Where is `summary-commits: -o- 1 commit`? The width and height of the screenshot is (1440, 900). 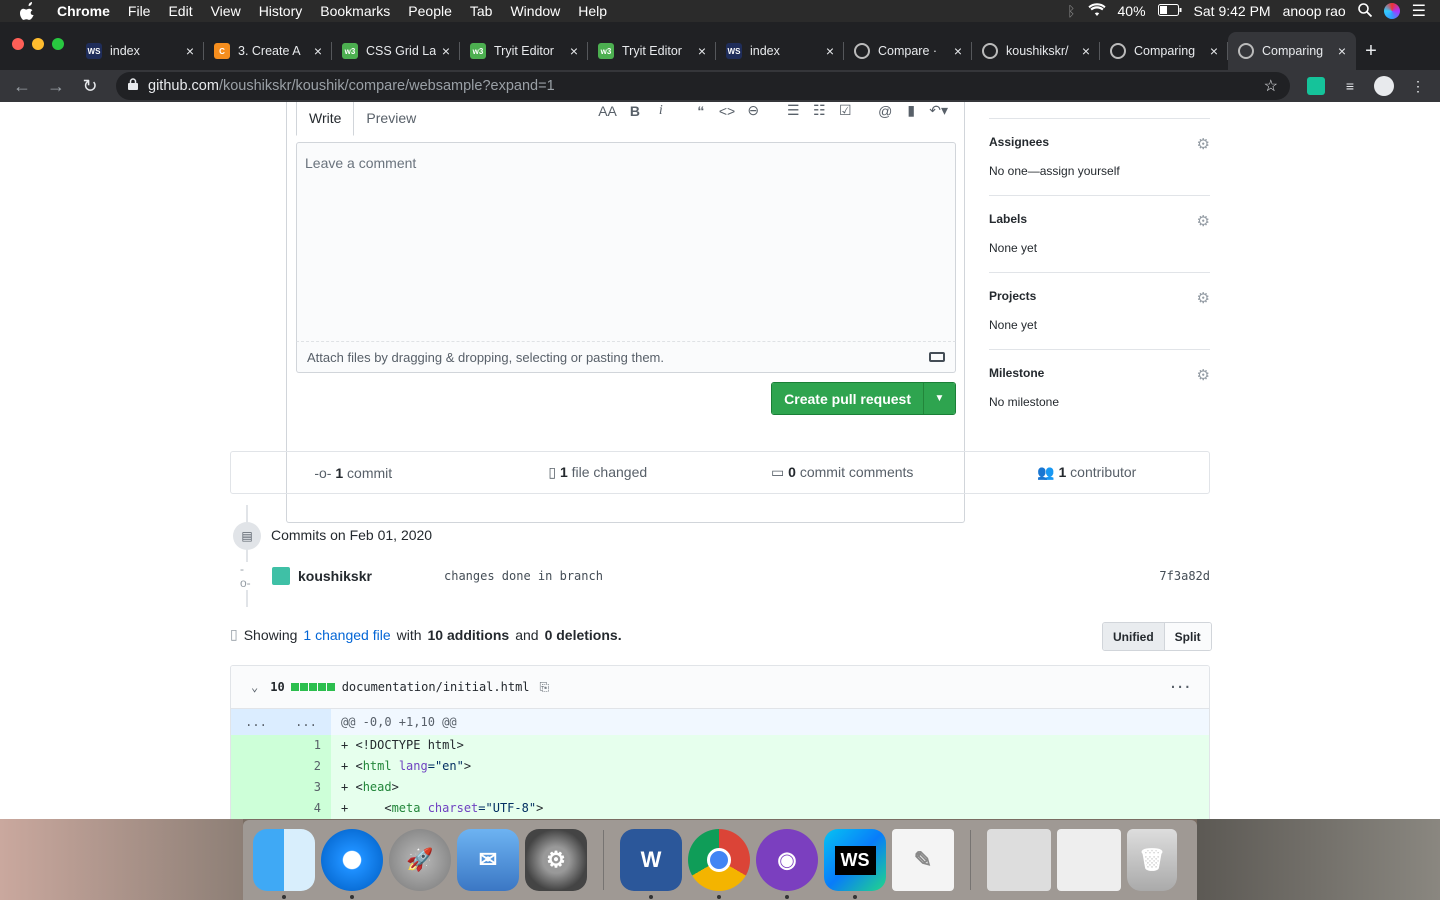
summary-commits: -o- 1 commit is located at coordinates (353, 473).